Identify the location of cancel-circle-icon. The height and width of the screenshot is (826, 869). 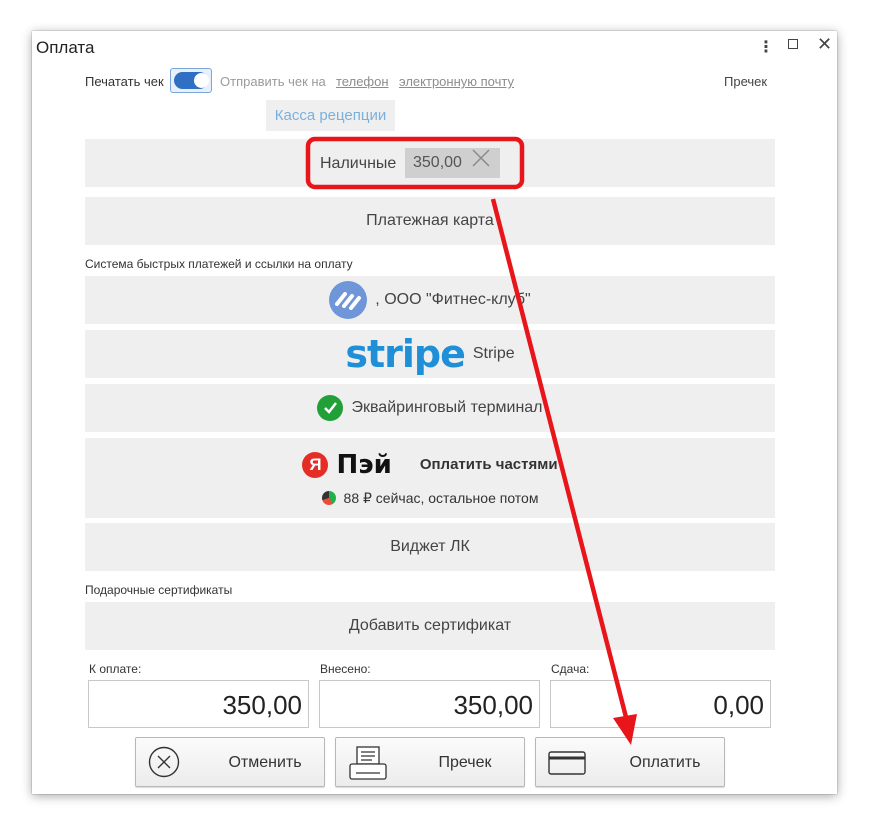
(164, 764).